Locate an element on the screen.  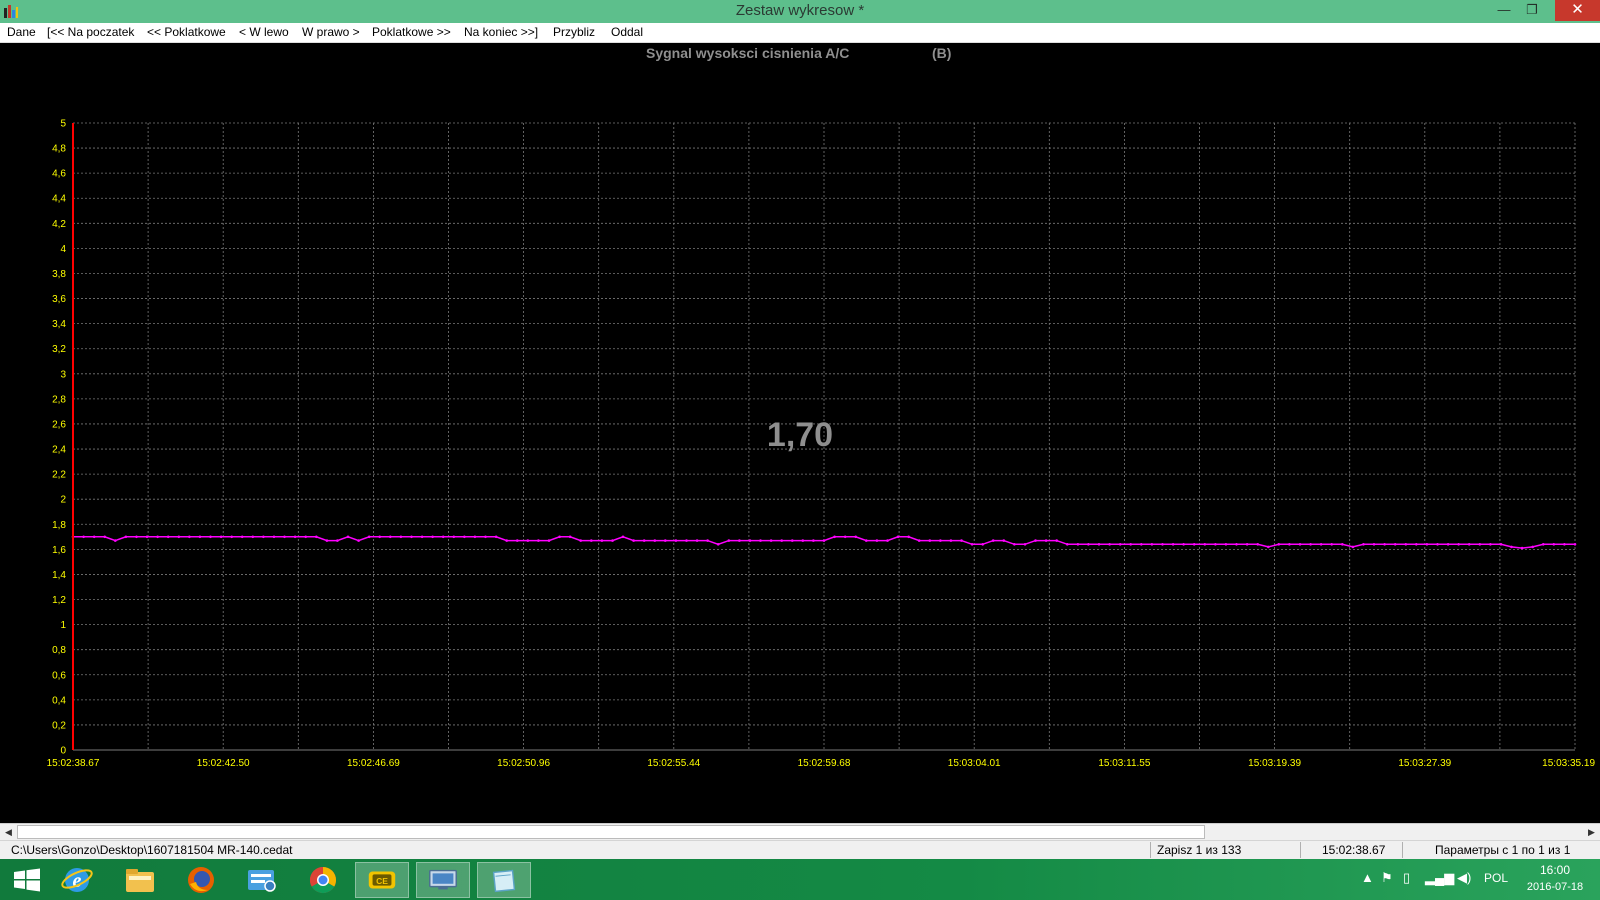
ie-icon: e is located at coordinates (77, 880).